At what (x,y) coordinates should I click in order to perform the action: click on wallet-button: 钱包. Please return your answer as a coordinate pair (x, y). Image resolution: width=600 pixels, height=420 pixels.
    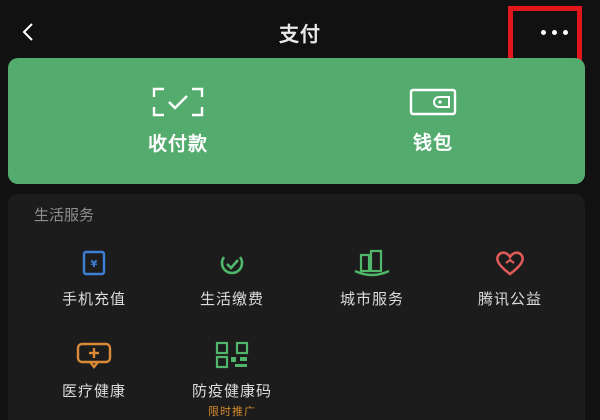
    Looking at the image, I should click on (433, 121).